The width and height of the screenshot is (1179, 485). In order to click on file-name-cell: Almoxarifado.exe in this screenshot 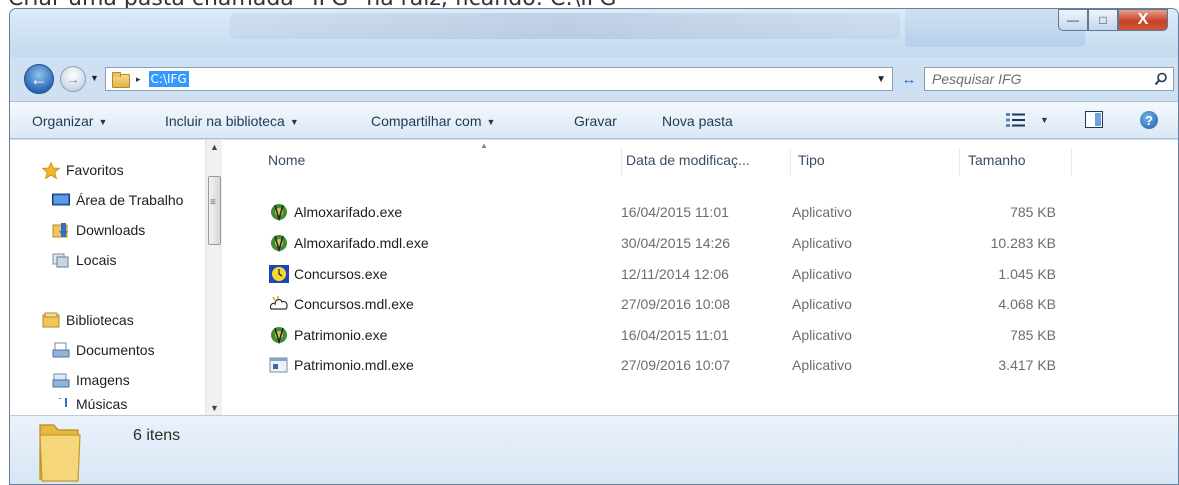, I will do `click(336, 212)`.